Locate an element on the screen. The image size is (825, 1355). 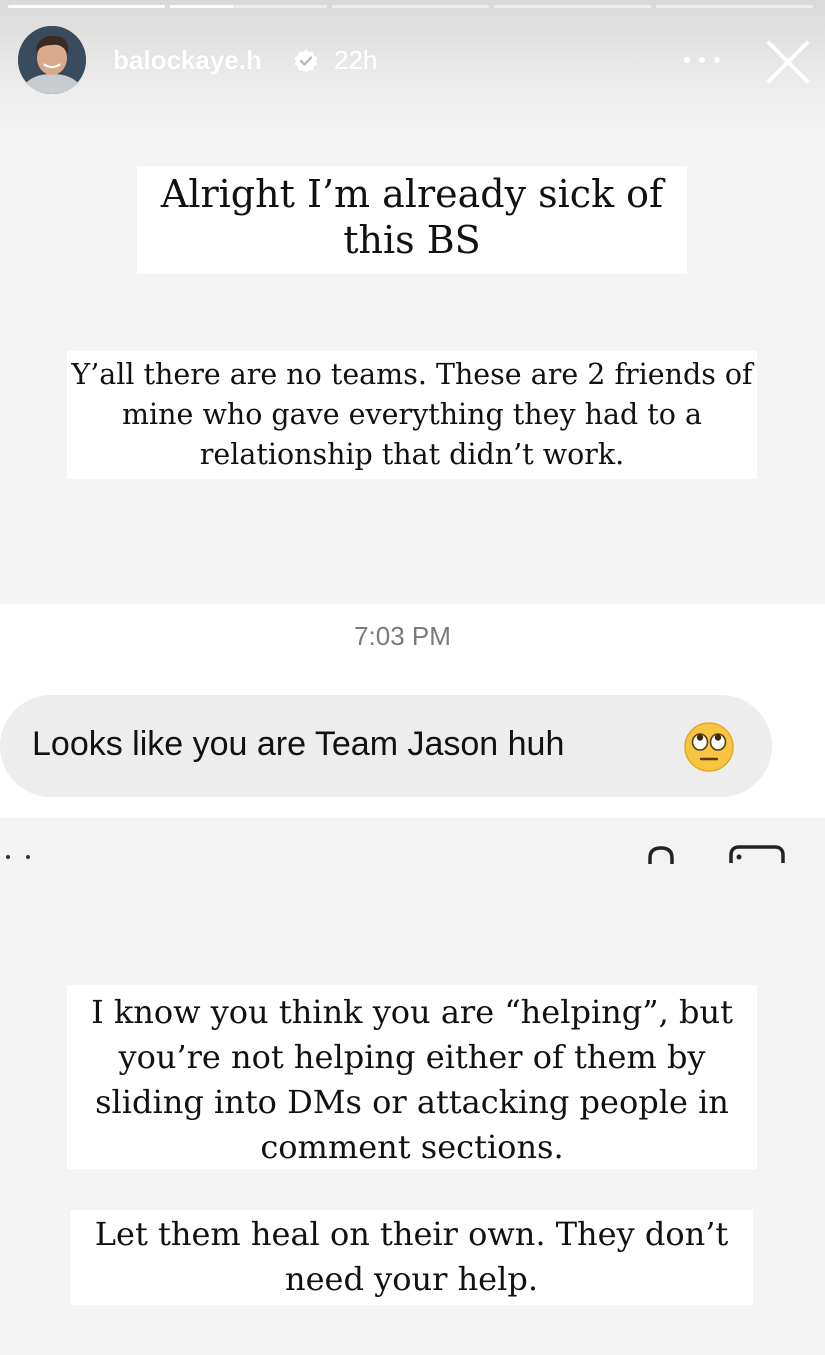
dm-camera-icon is located at coordinates (757, 854).